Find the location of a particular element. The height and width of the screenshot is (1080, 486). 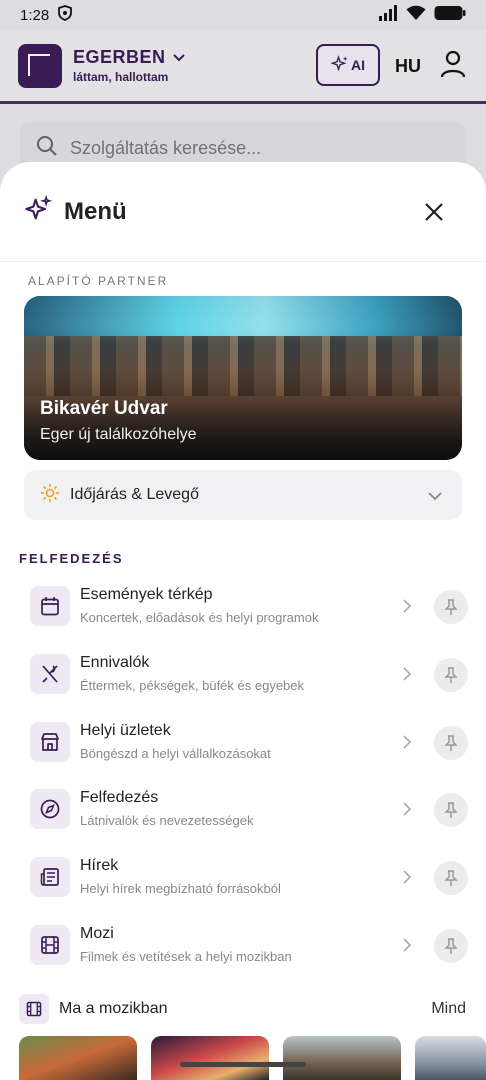

menu-item-news: Hírek Helyi hírek megbízható forrásokból is located at coordinates (243, 873).